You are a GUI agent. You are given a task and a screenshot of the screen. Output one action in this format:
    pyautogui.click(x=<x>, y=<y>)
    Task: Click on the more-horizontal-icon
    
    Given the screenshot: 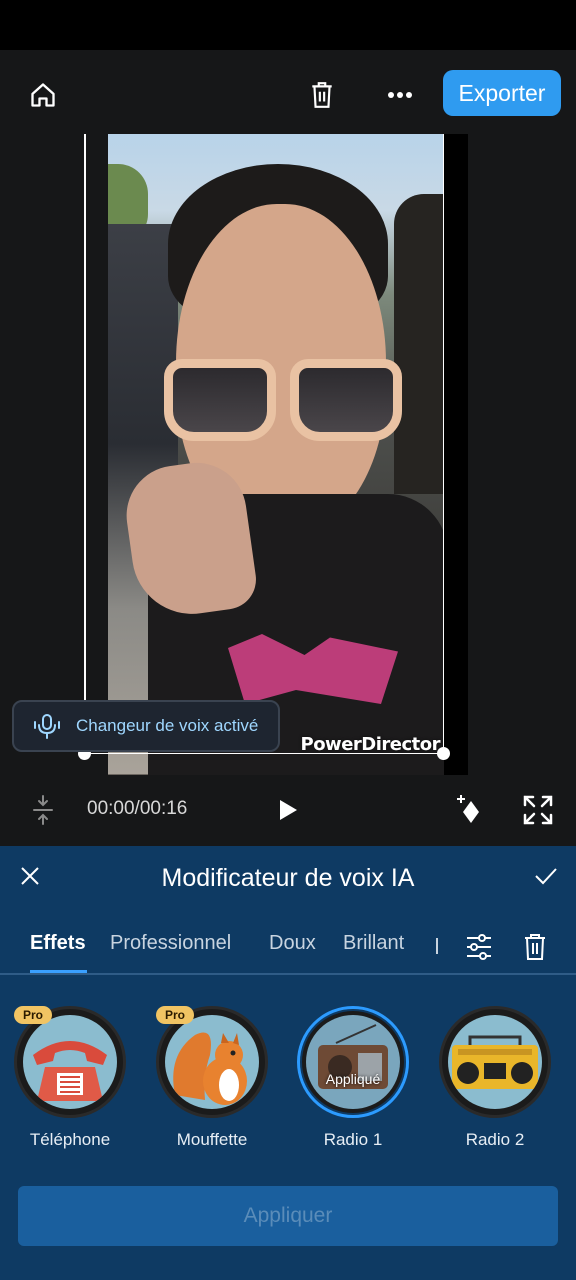 What is the action you would take?
    pyautogui.click(x=400, y=95)
    